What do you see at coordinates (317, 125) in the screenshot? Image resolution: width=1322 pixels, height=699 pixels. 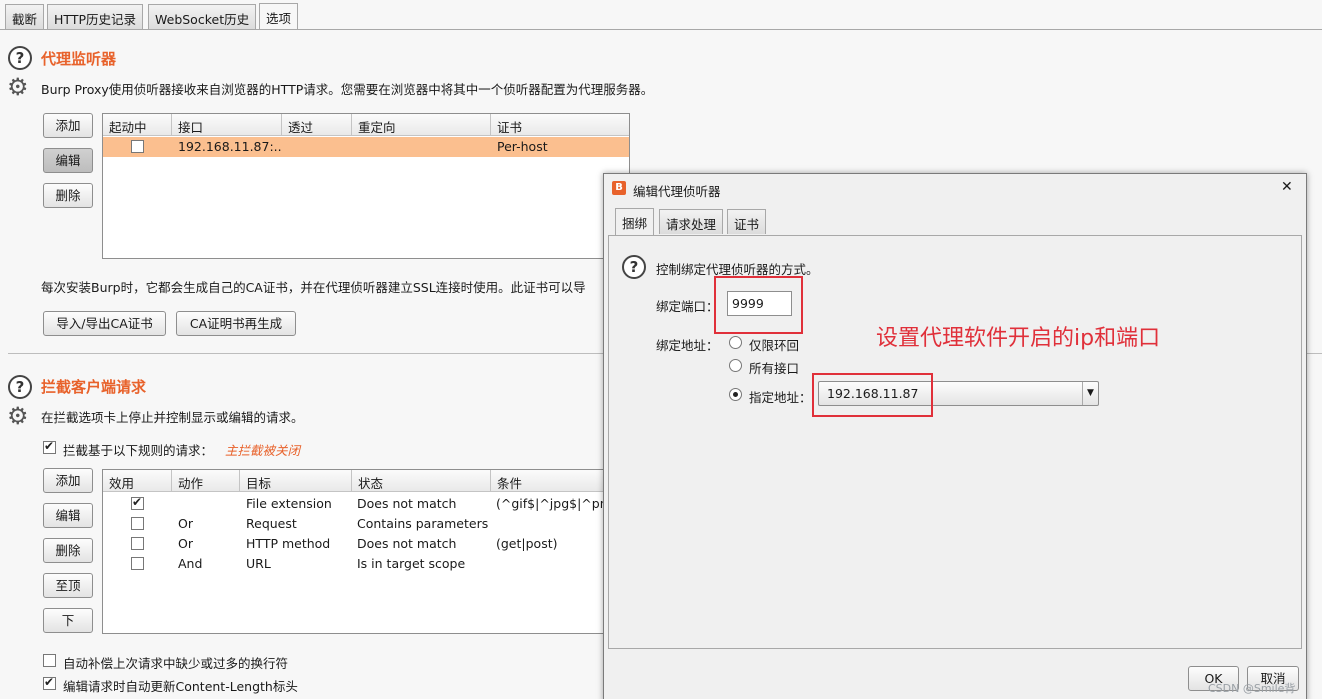 I see `column-header-invisible: 透过` at bounding box center [317, 125].